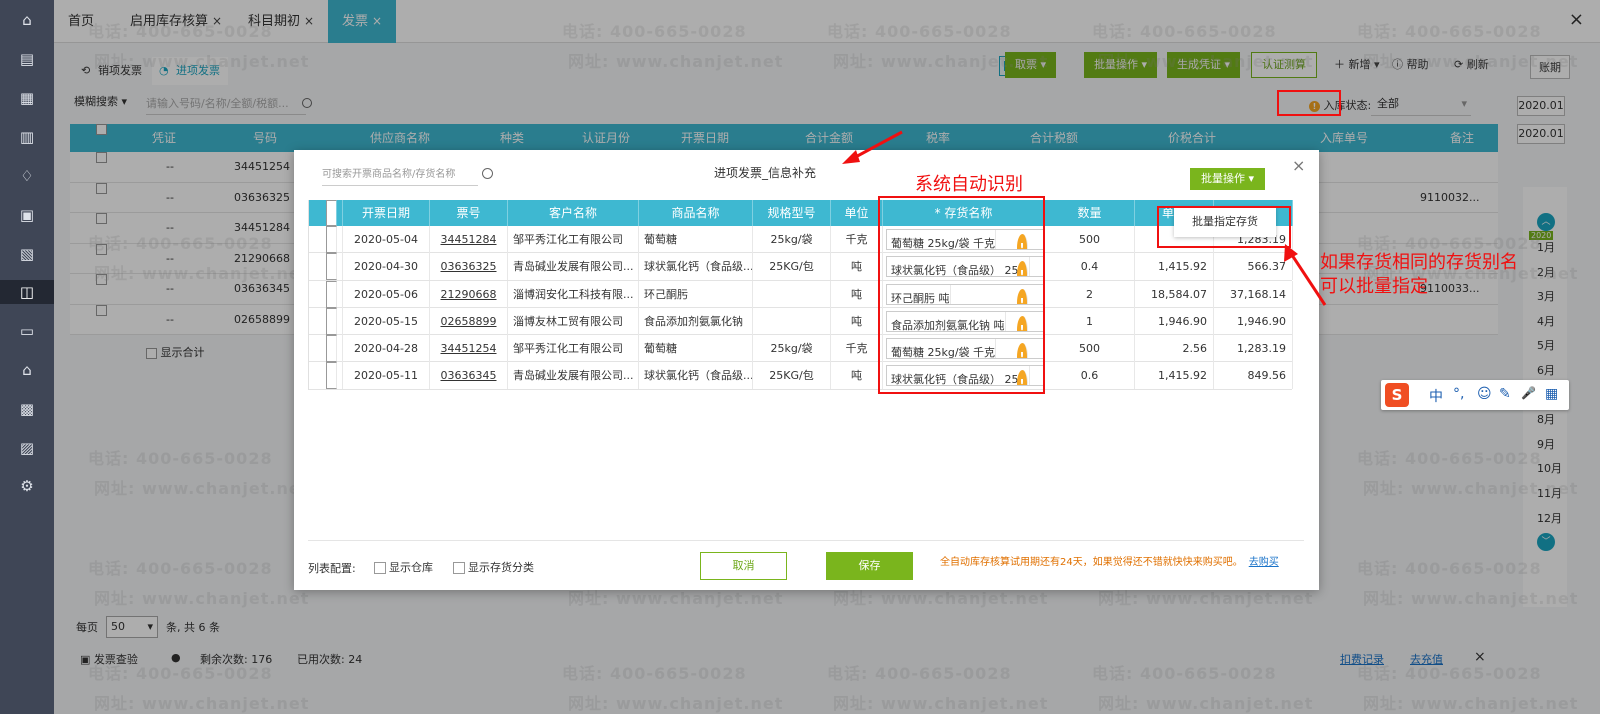 The height and width of the screenshot is (714, 1600). What do you see at coordinates (869, 566) in the screenshot?
I see `save-button: 保存` at bounding box center [869, 566].